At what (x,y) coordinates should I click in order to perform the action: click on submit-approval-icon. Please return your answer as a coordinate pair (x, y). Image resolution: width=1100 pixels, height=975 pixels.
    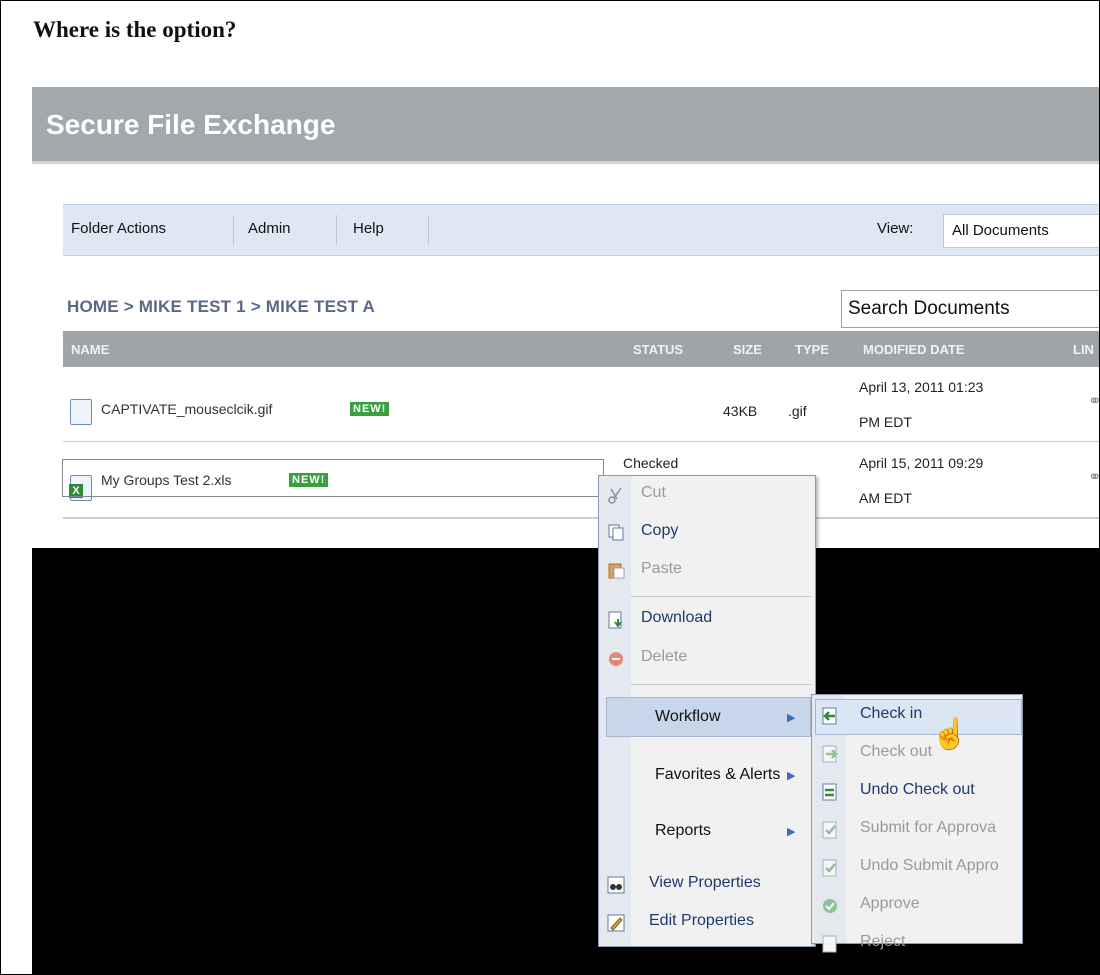
    Looking at the image, I should click on (829, 830).